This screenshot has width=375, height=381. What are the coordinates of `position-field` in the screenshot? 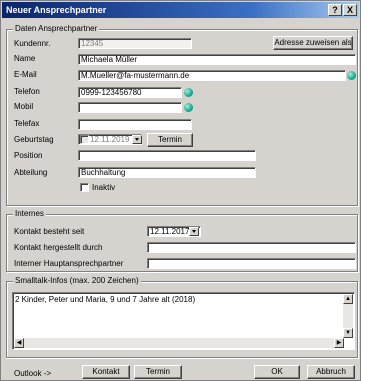 It's located at (167, 155).